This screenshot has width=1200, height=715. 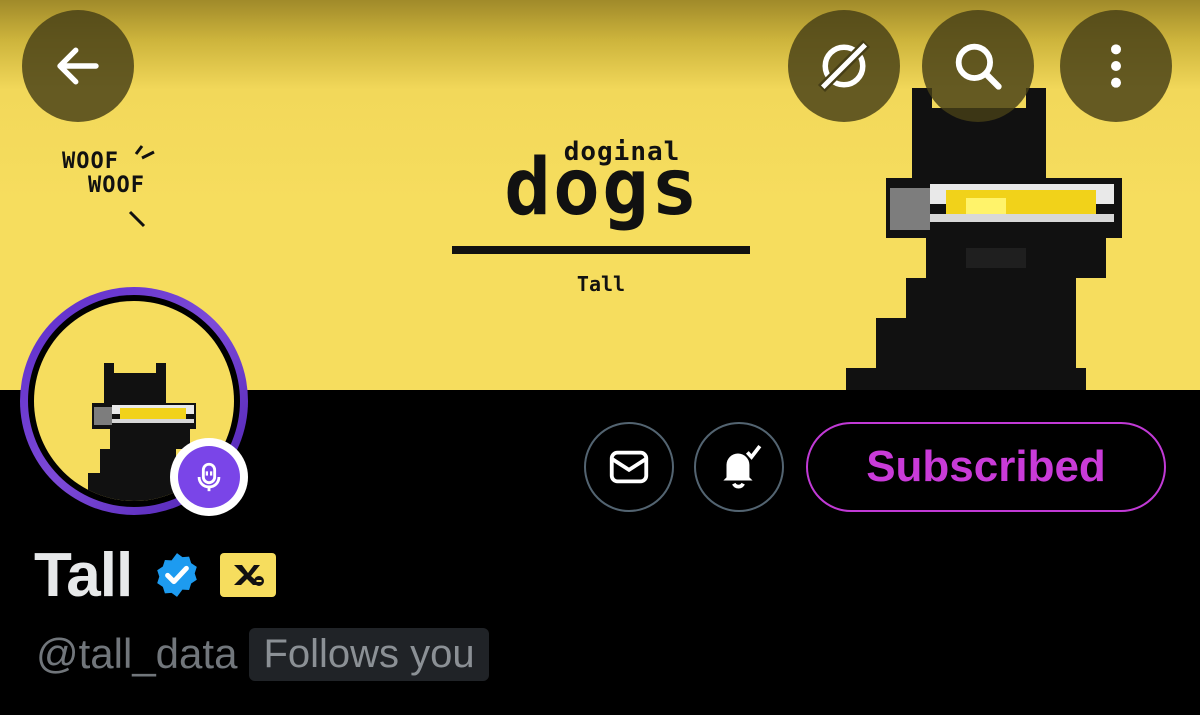 What do you see at coordinates (601, 250) in the screenshot?
I see `logo-divider` at bounding box center [601, 250].